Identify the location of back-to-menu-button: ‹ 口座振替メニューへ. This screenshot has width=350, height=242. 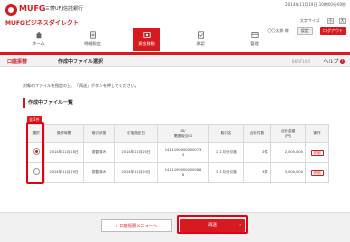
(136, 225).